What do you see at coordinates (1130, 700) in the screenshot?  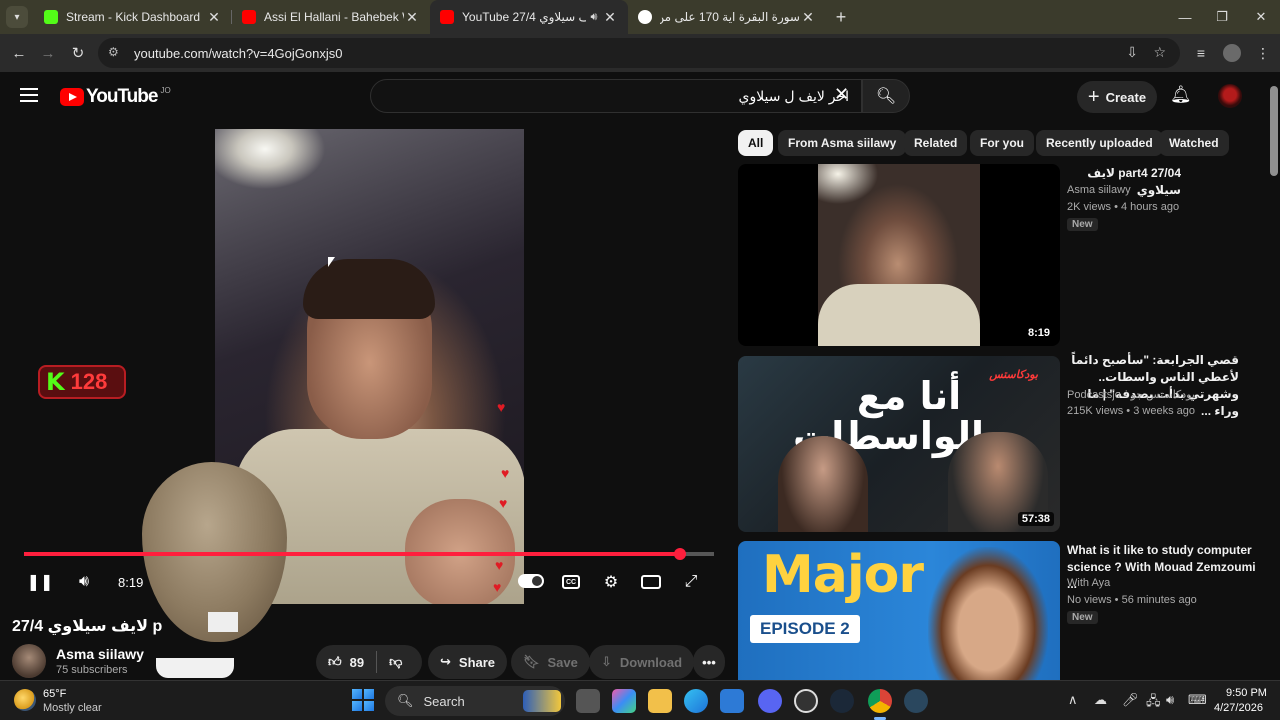 I see `mic-icon: 🎤︎` at bounding box center [1130, 700].